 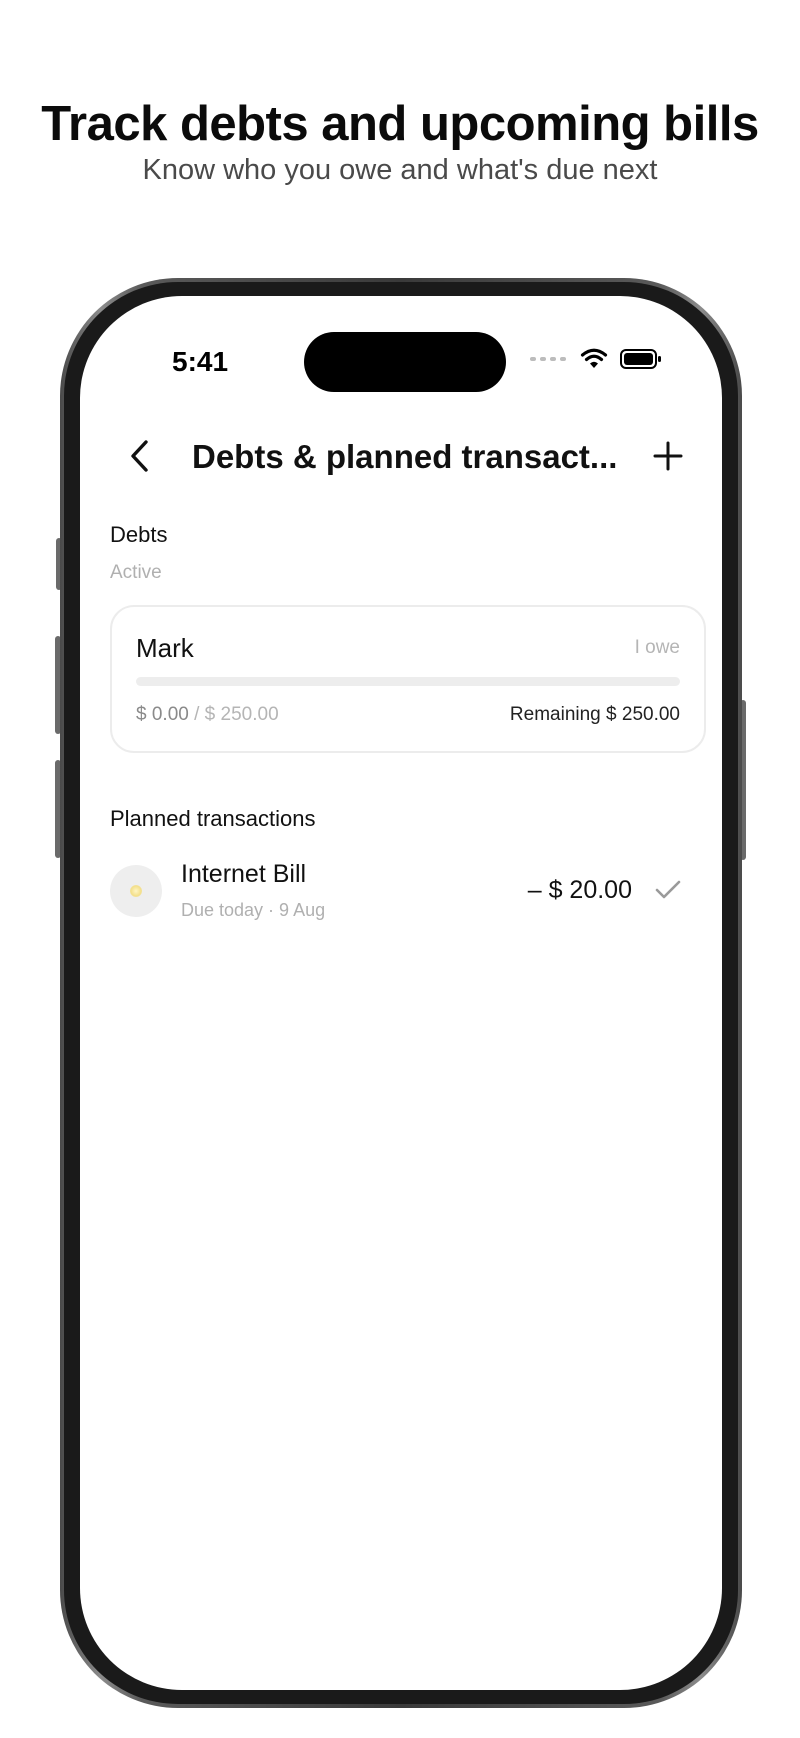 I want to click on add-button, so click(x=668, y=456).